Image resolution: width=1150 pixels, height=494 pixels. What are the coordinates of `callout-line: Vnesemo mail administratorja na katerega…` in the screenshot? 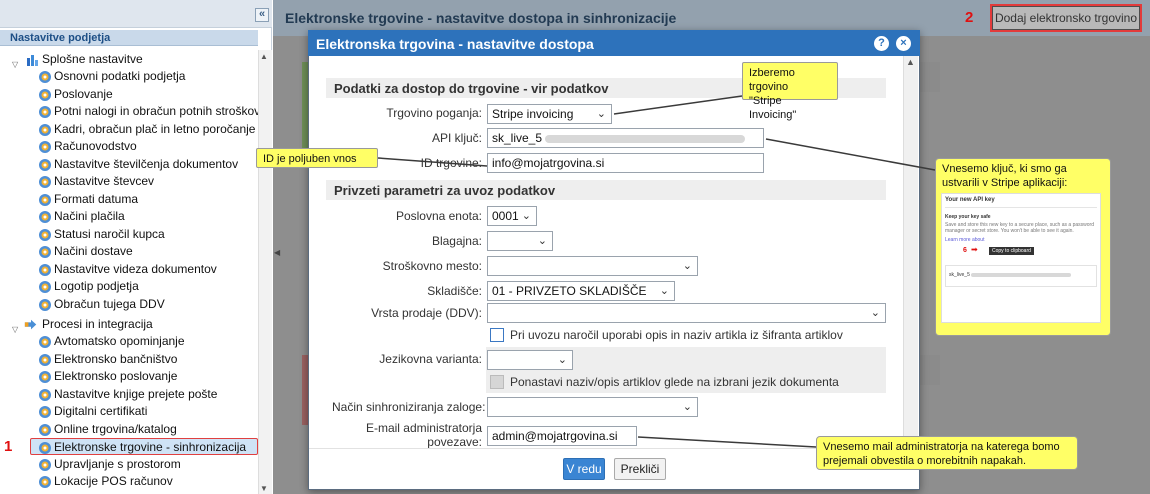 It's located at (941, 447).